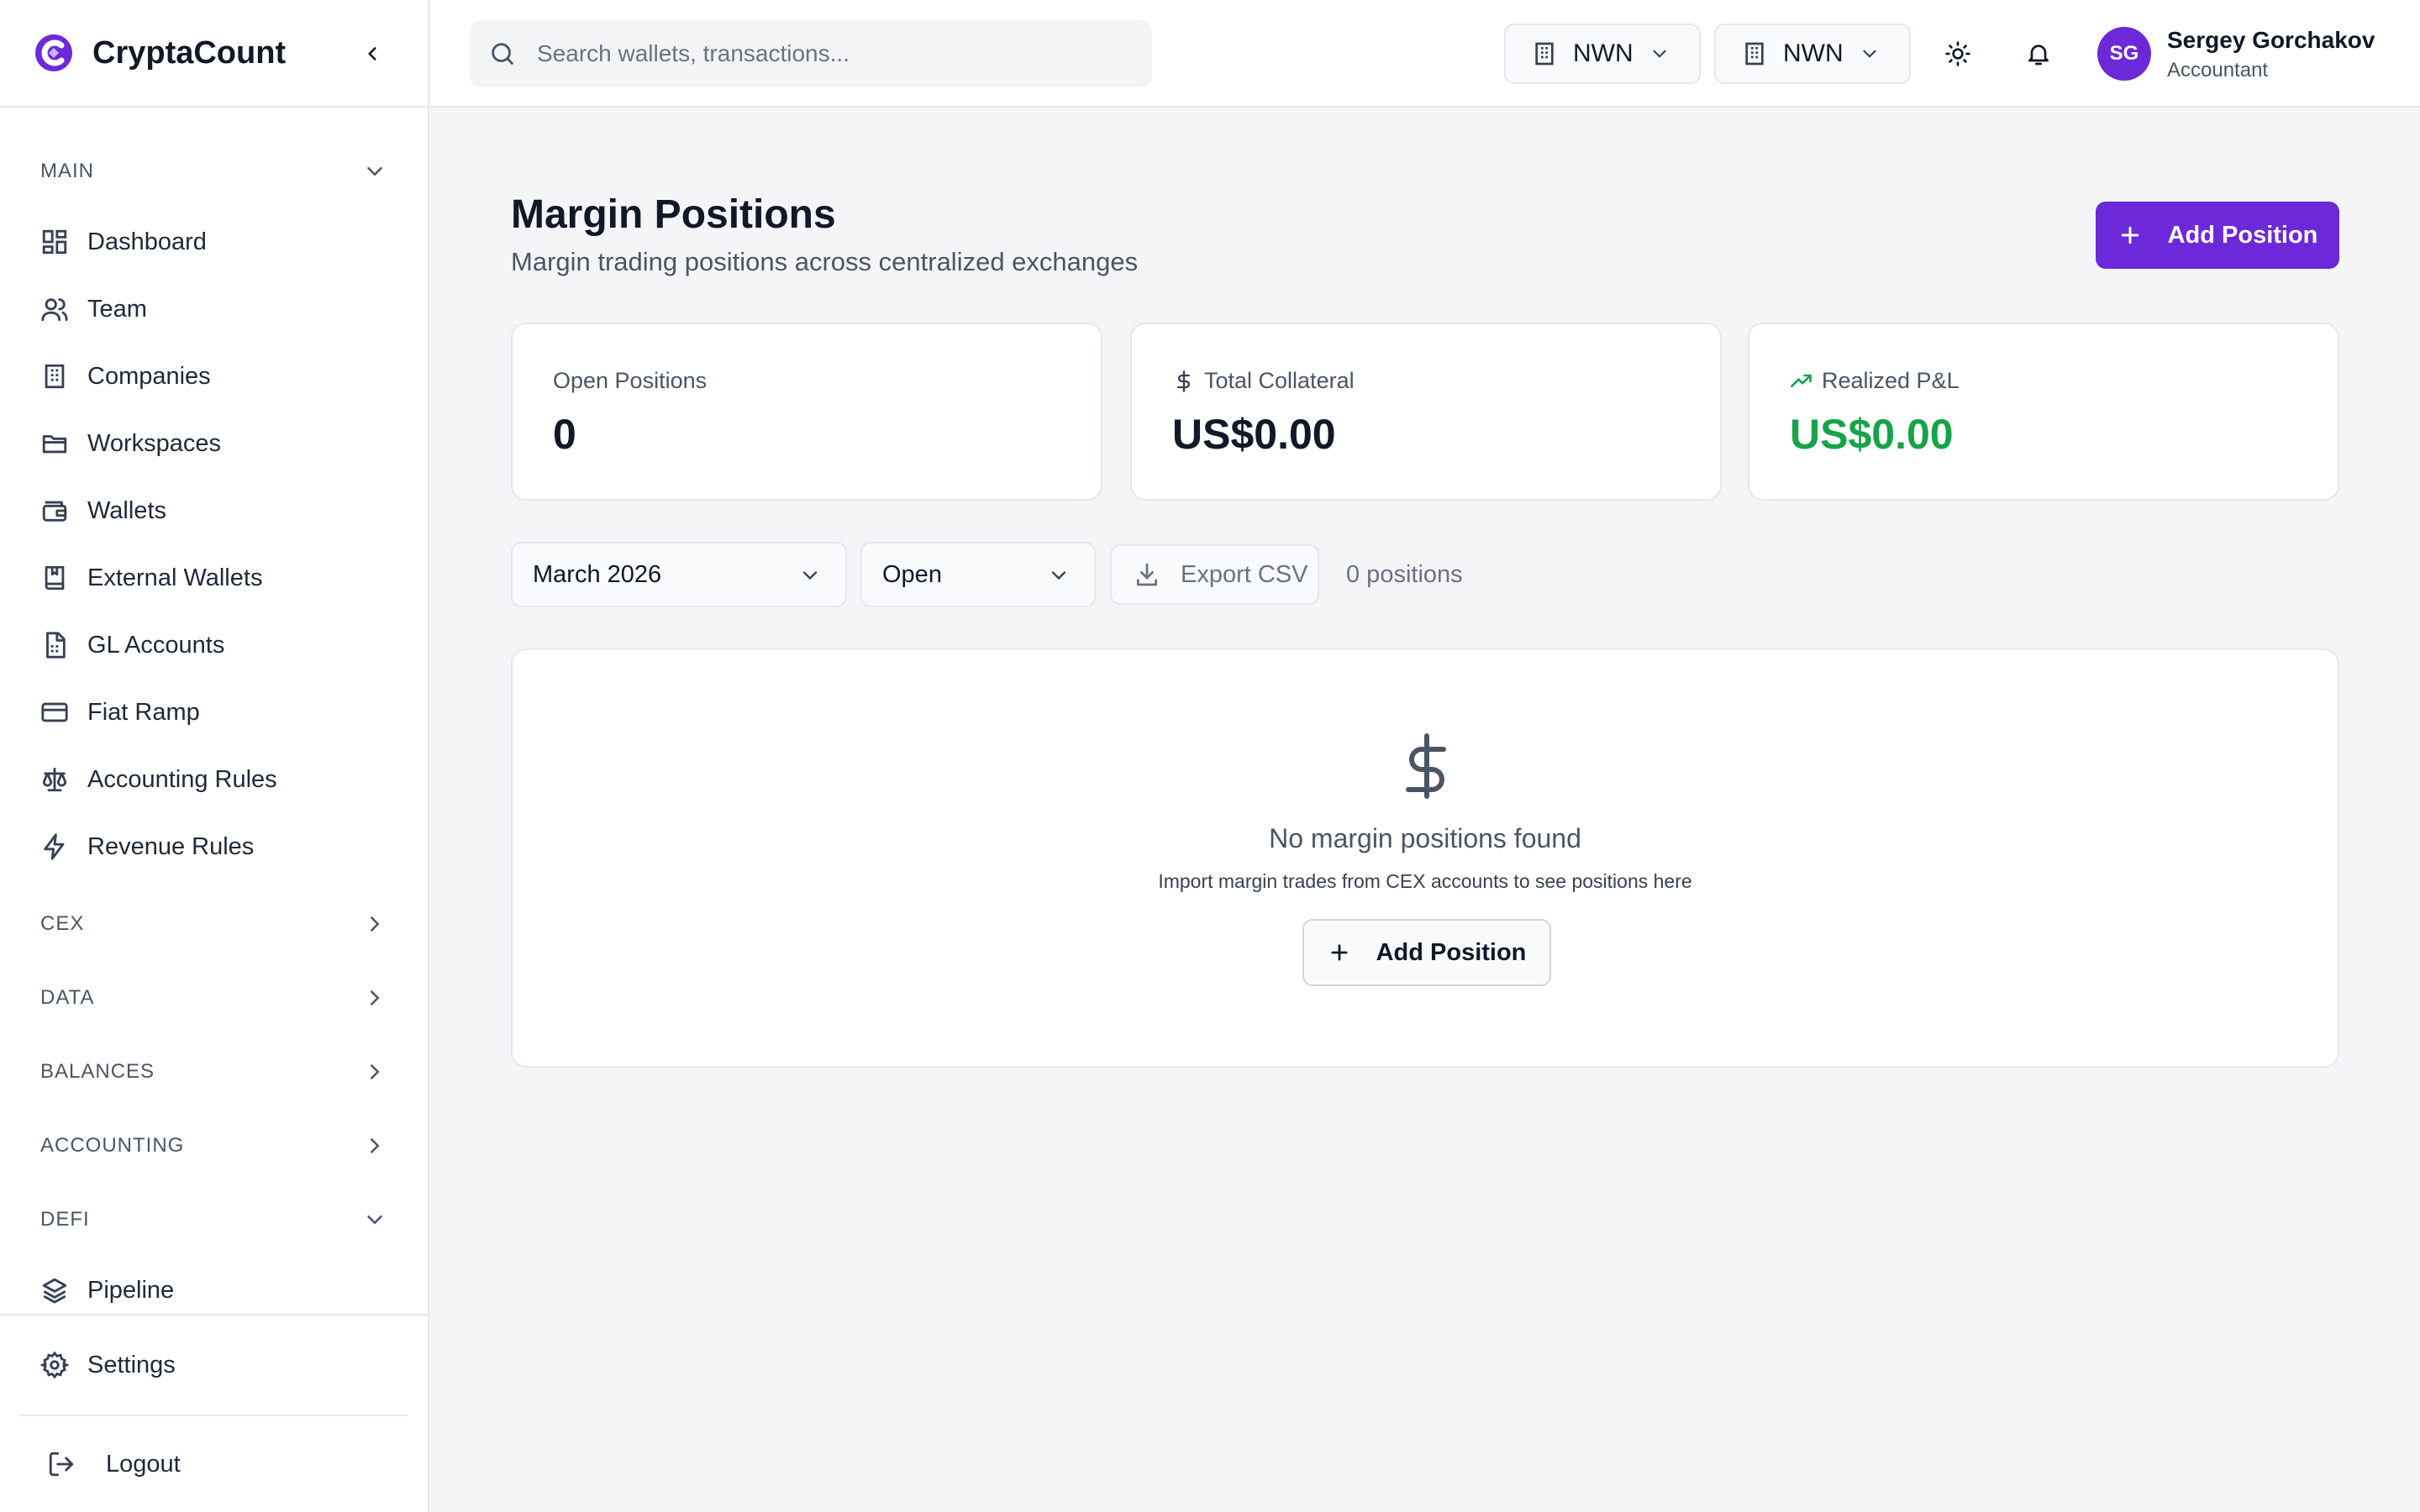  I want to click on book-icon, so click(55, 578).